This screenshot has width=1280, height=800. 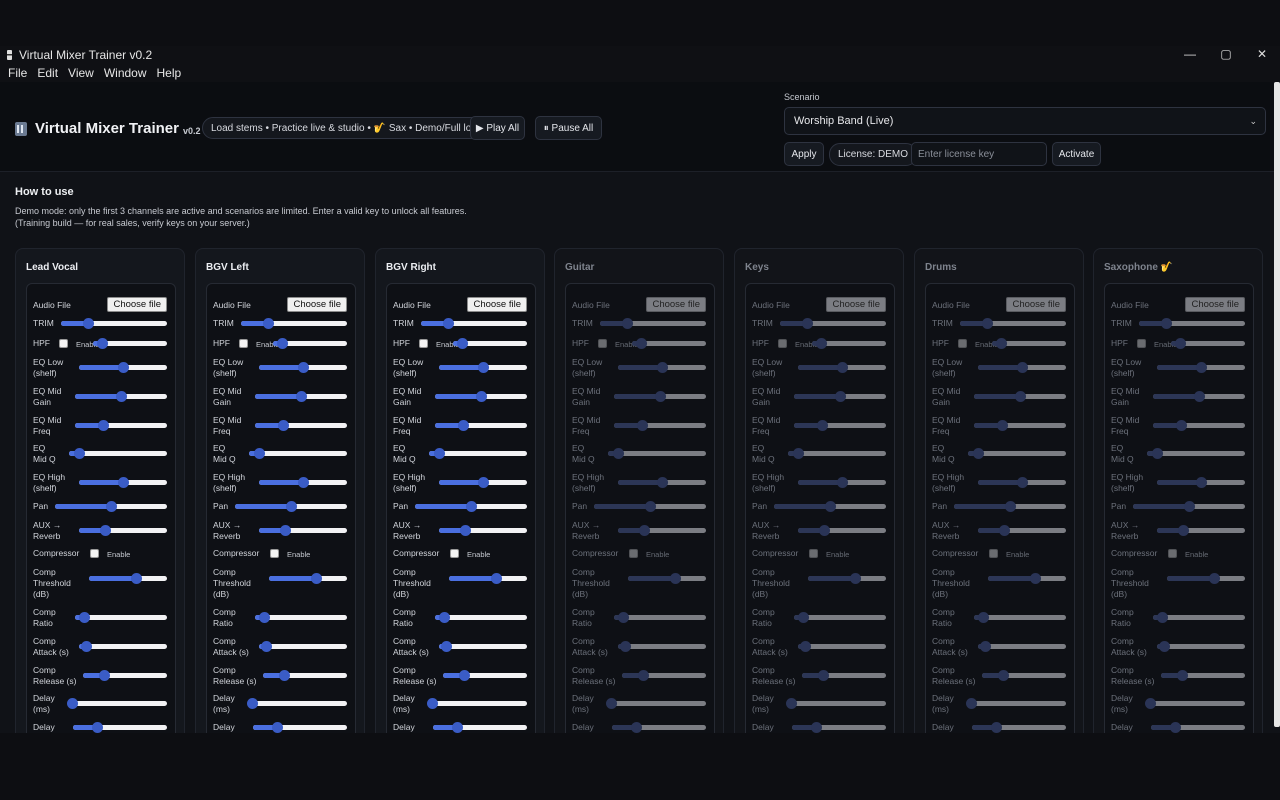 I want to click on scrollbar, so click(x=1277, y=407).